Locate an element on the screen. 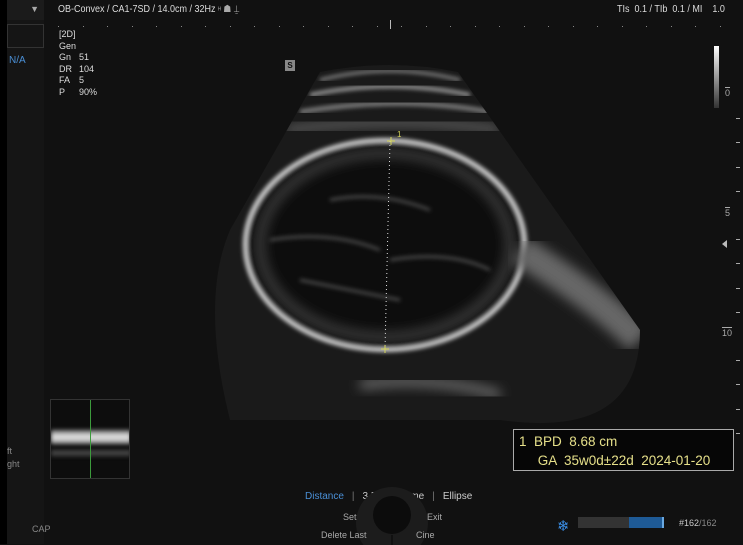 Image resolution: width=743 pixels, height=545 pixels. focus-marker-icon is located at coordinates (724, 244).